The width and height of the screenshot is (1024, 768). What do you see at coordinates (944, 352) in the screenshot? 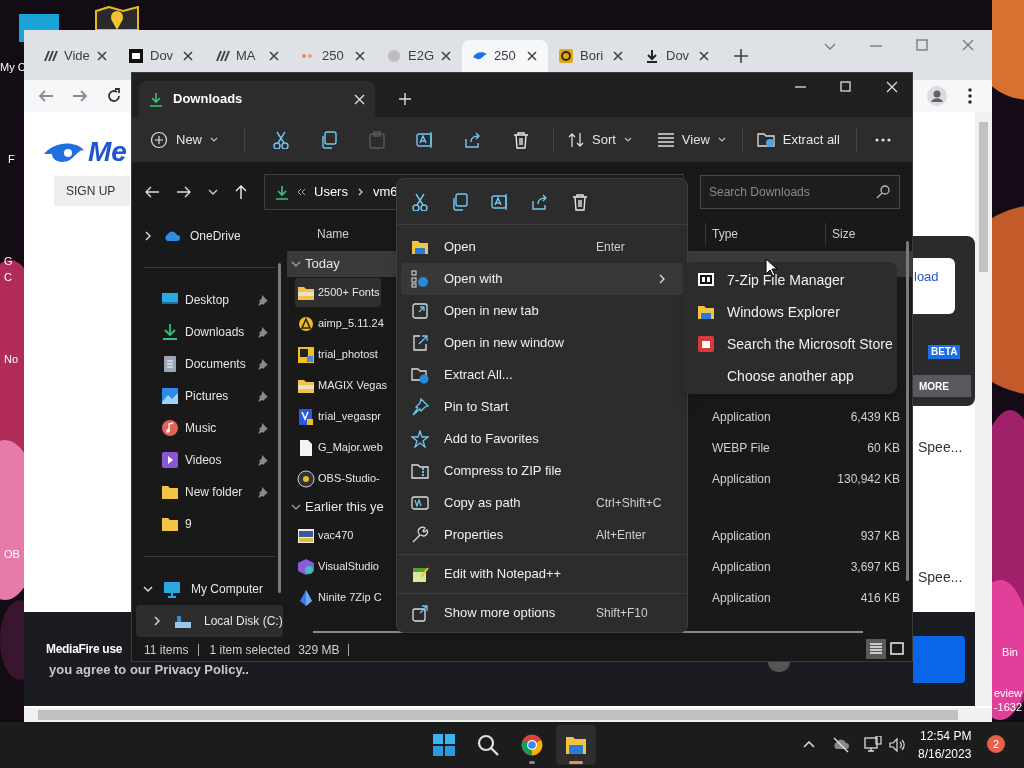
I see `beta-badge: BETA` at bounding box center [944, 352].